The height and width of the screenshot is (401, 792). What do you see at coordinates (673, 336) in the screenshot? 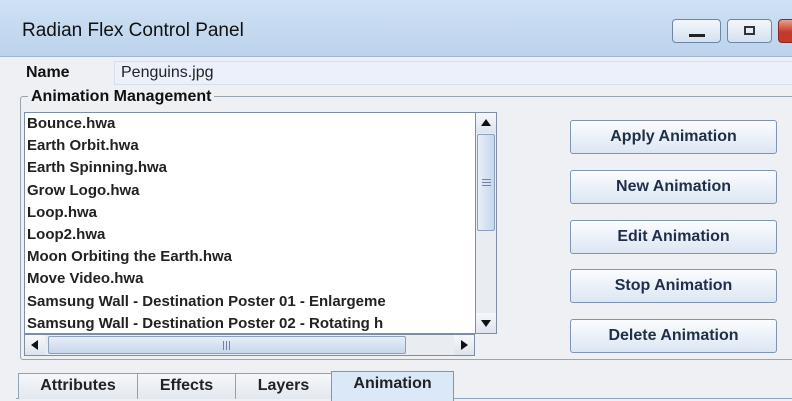
I see `delete-animation-button: Delete Animation` at bounding box center [673, 336].